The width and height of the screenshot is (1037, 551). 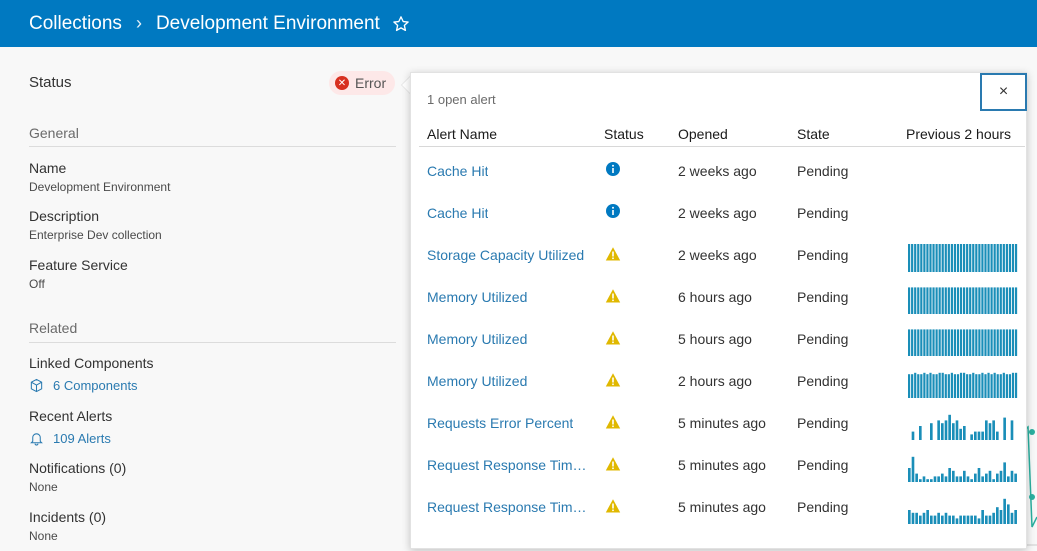 I want to click on linked-components-link: 6 Components, so click(x=83, y=385).